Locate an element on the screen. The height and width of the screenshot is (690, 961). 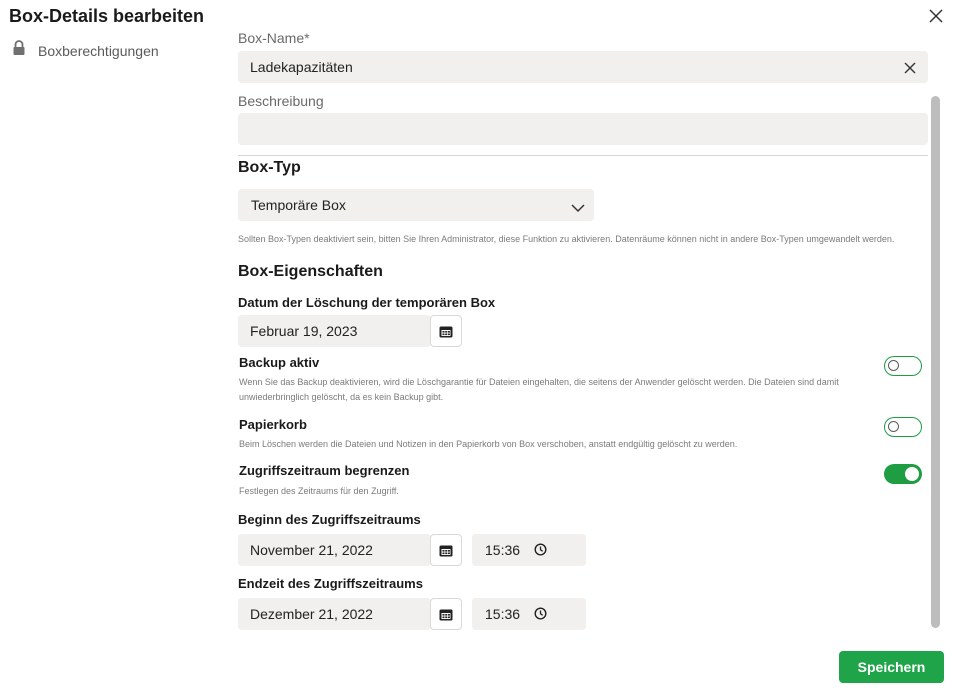
access-end-date-input: Dezember 21, 2022 is located at coordinates (334, 614).